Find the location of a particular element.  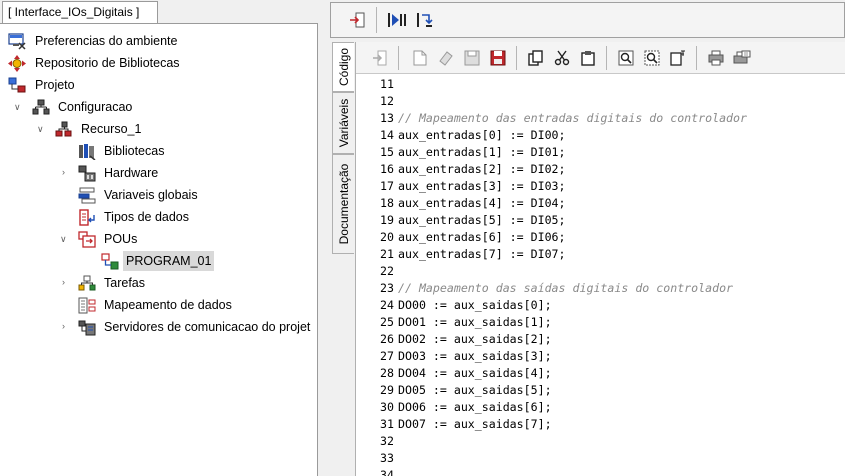

code-text: aux_entradas[0] := DI00; is located at coordinates (482, 135).